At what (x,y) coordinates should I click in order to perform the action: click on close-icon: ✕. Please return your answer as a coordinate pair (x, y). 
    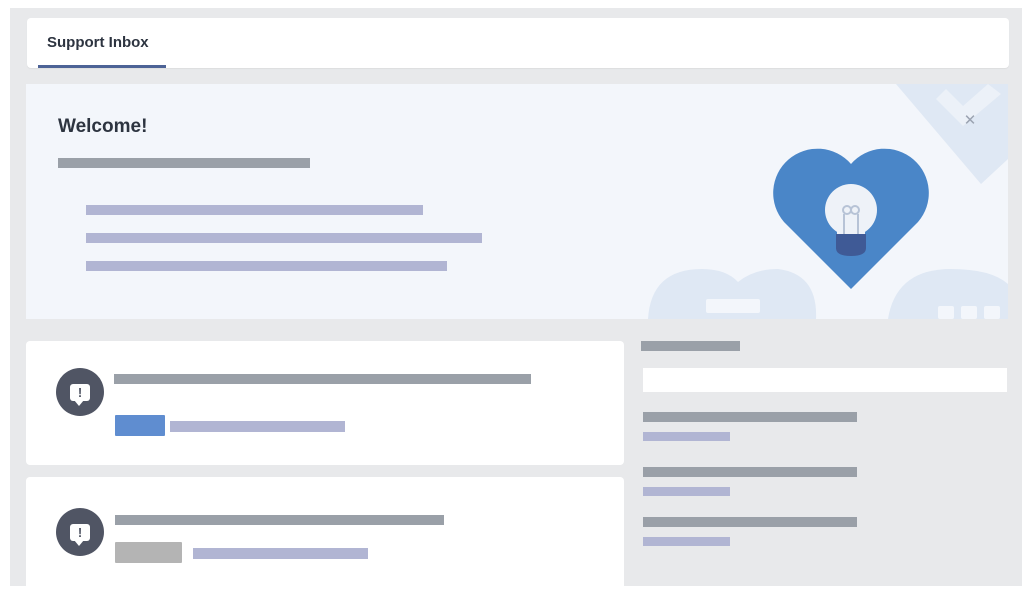
    Looking at the image, I should click on (970, 120).